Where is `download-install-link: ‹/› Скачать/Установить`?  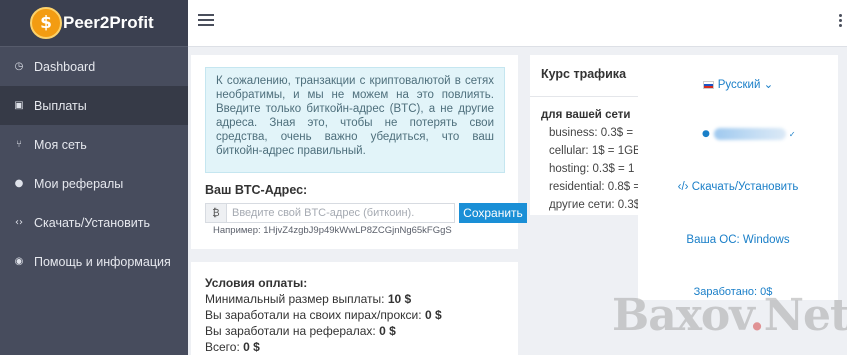 download-install-link: ‹/› Скачать/Установить is located at coordinates (738, 187).